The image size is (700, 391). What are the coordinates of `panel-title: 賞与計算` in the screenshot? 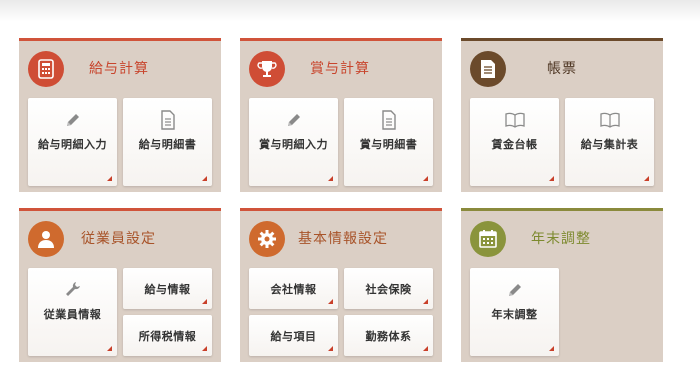 It's located at (340, 69).